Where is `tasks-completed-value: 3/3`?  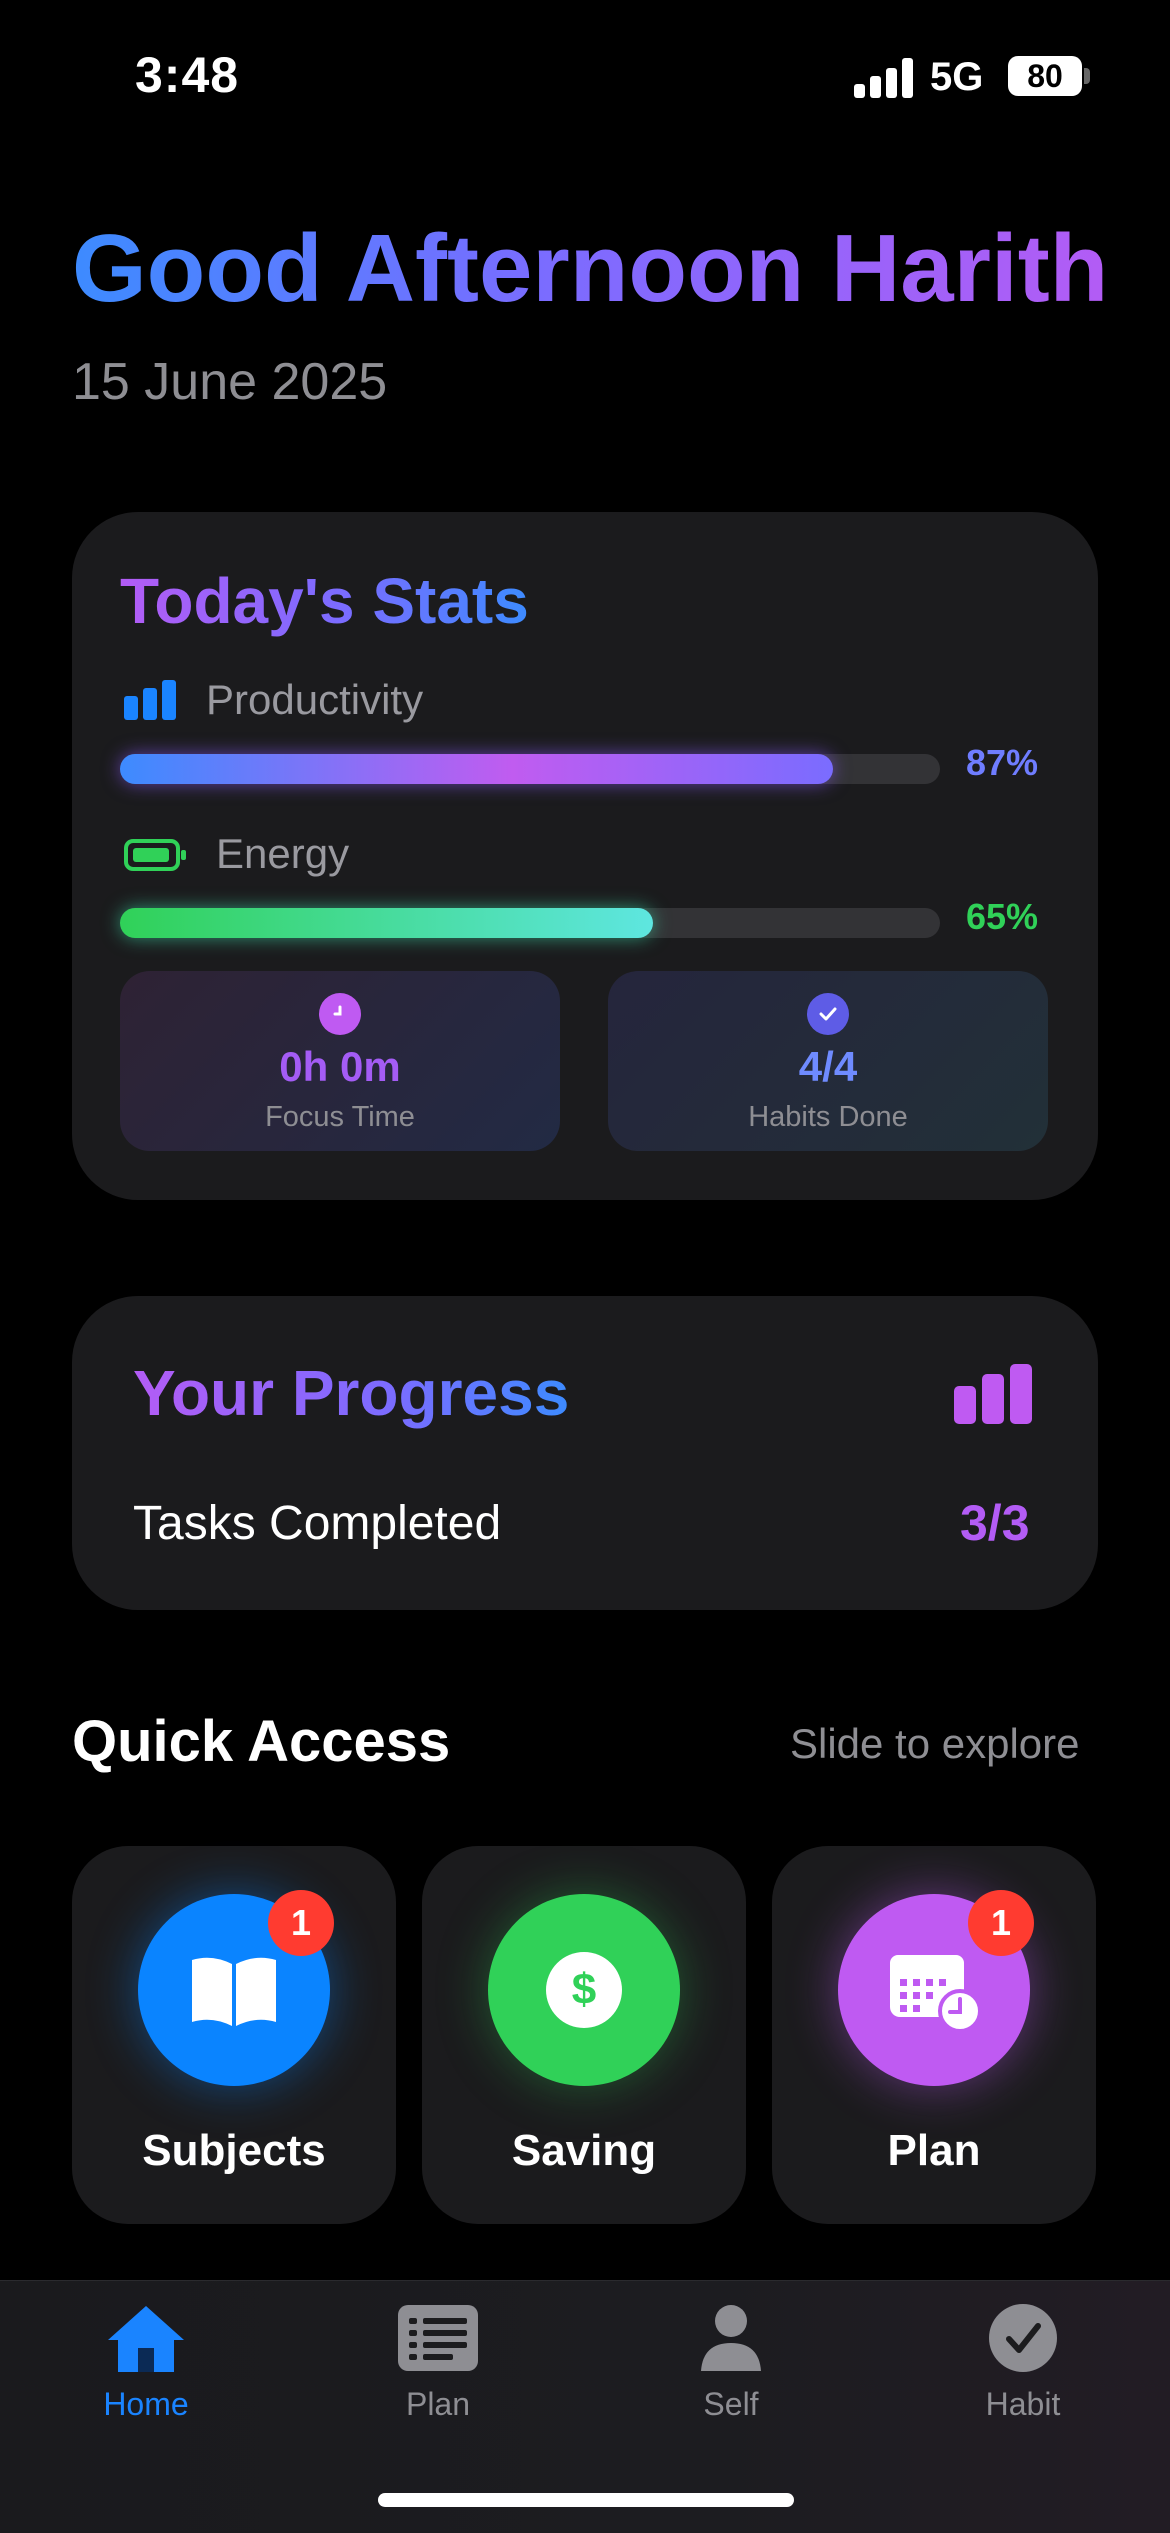
tasks-completed-value: 3/3 is located at coordinates (995, 1523).